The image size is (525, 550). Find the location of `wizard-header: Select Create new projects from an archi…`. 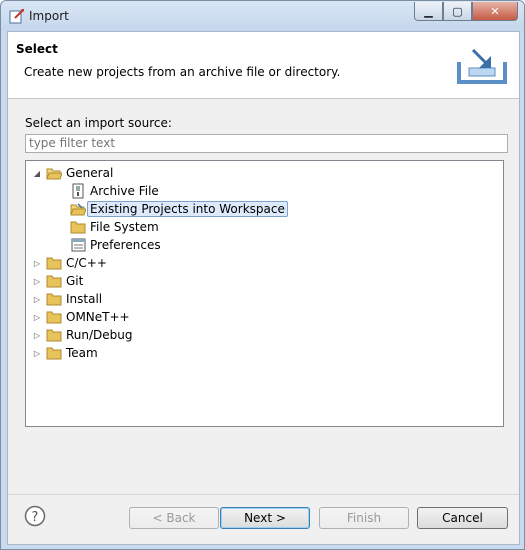

wizard-header: Select Create new projects from an archi… is located at coordinates (263, 65).